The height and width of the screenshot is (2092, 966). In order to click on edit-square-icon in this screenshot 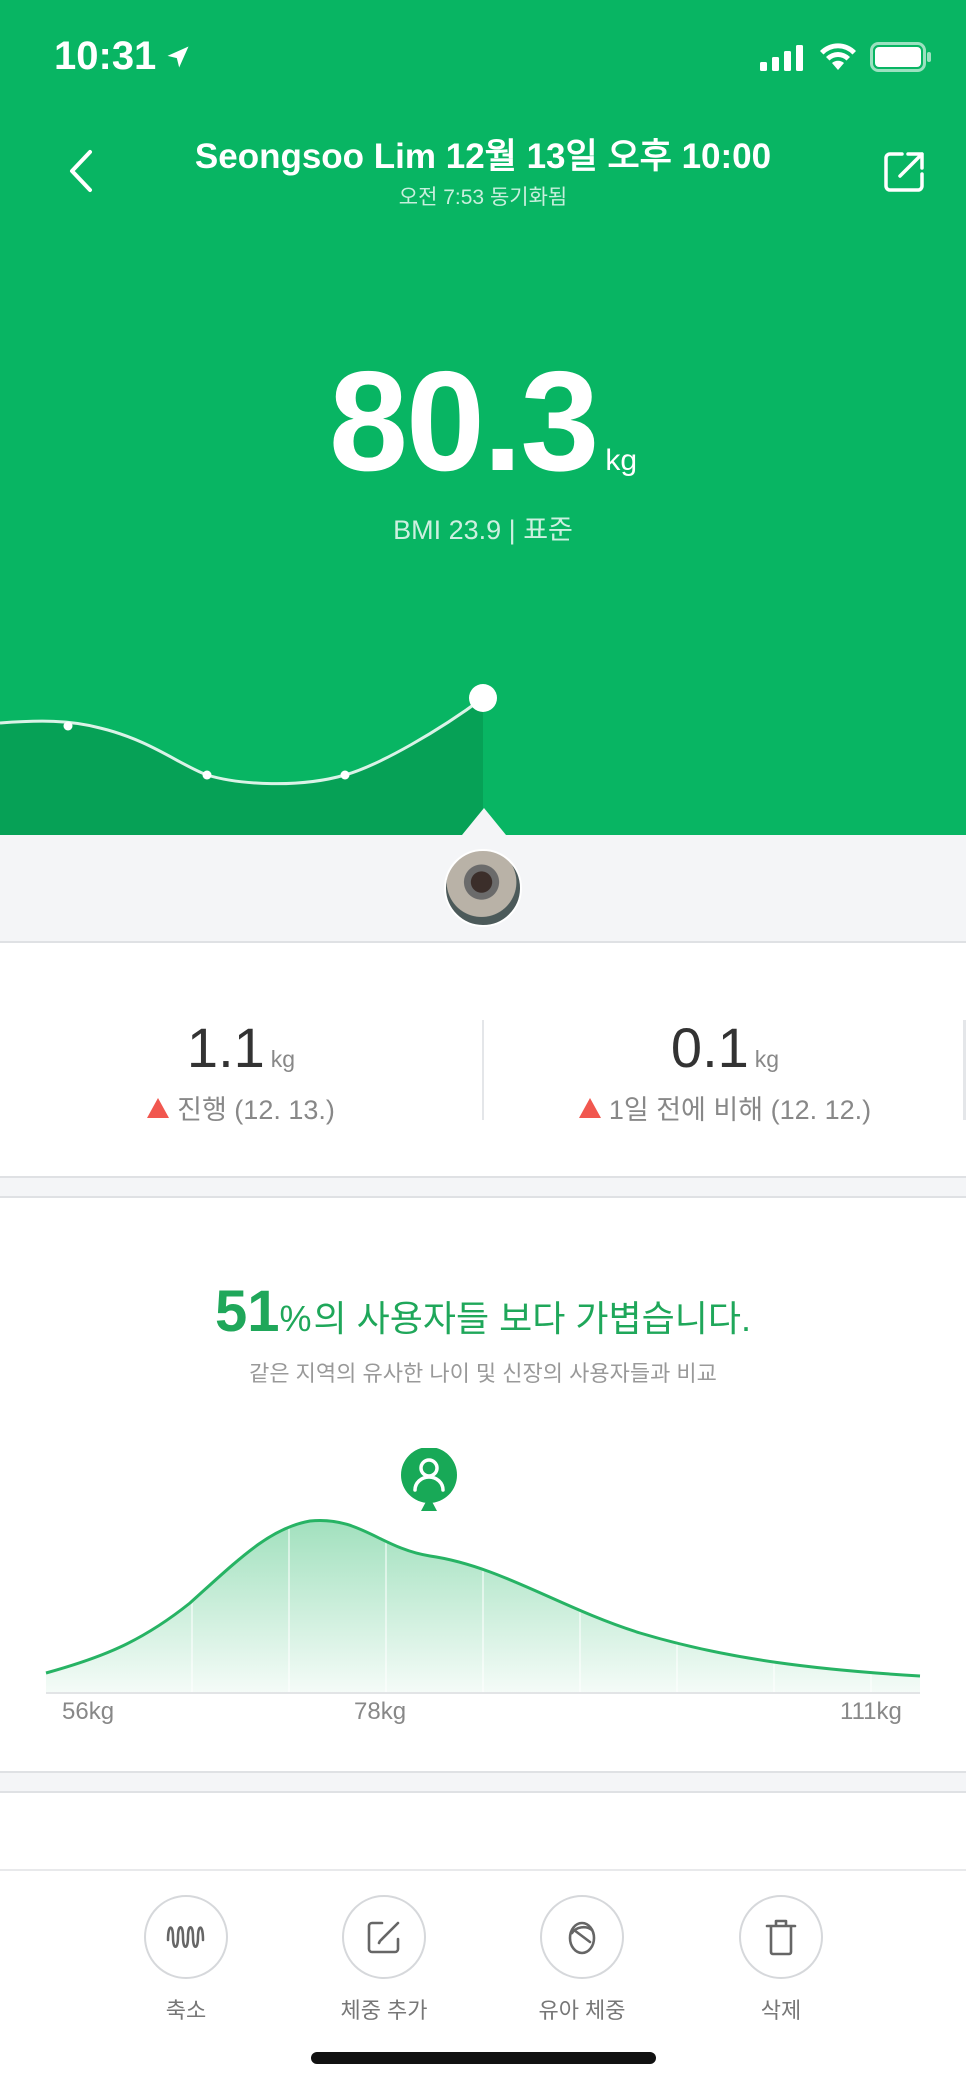, I will do `click(383, 1937)`.